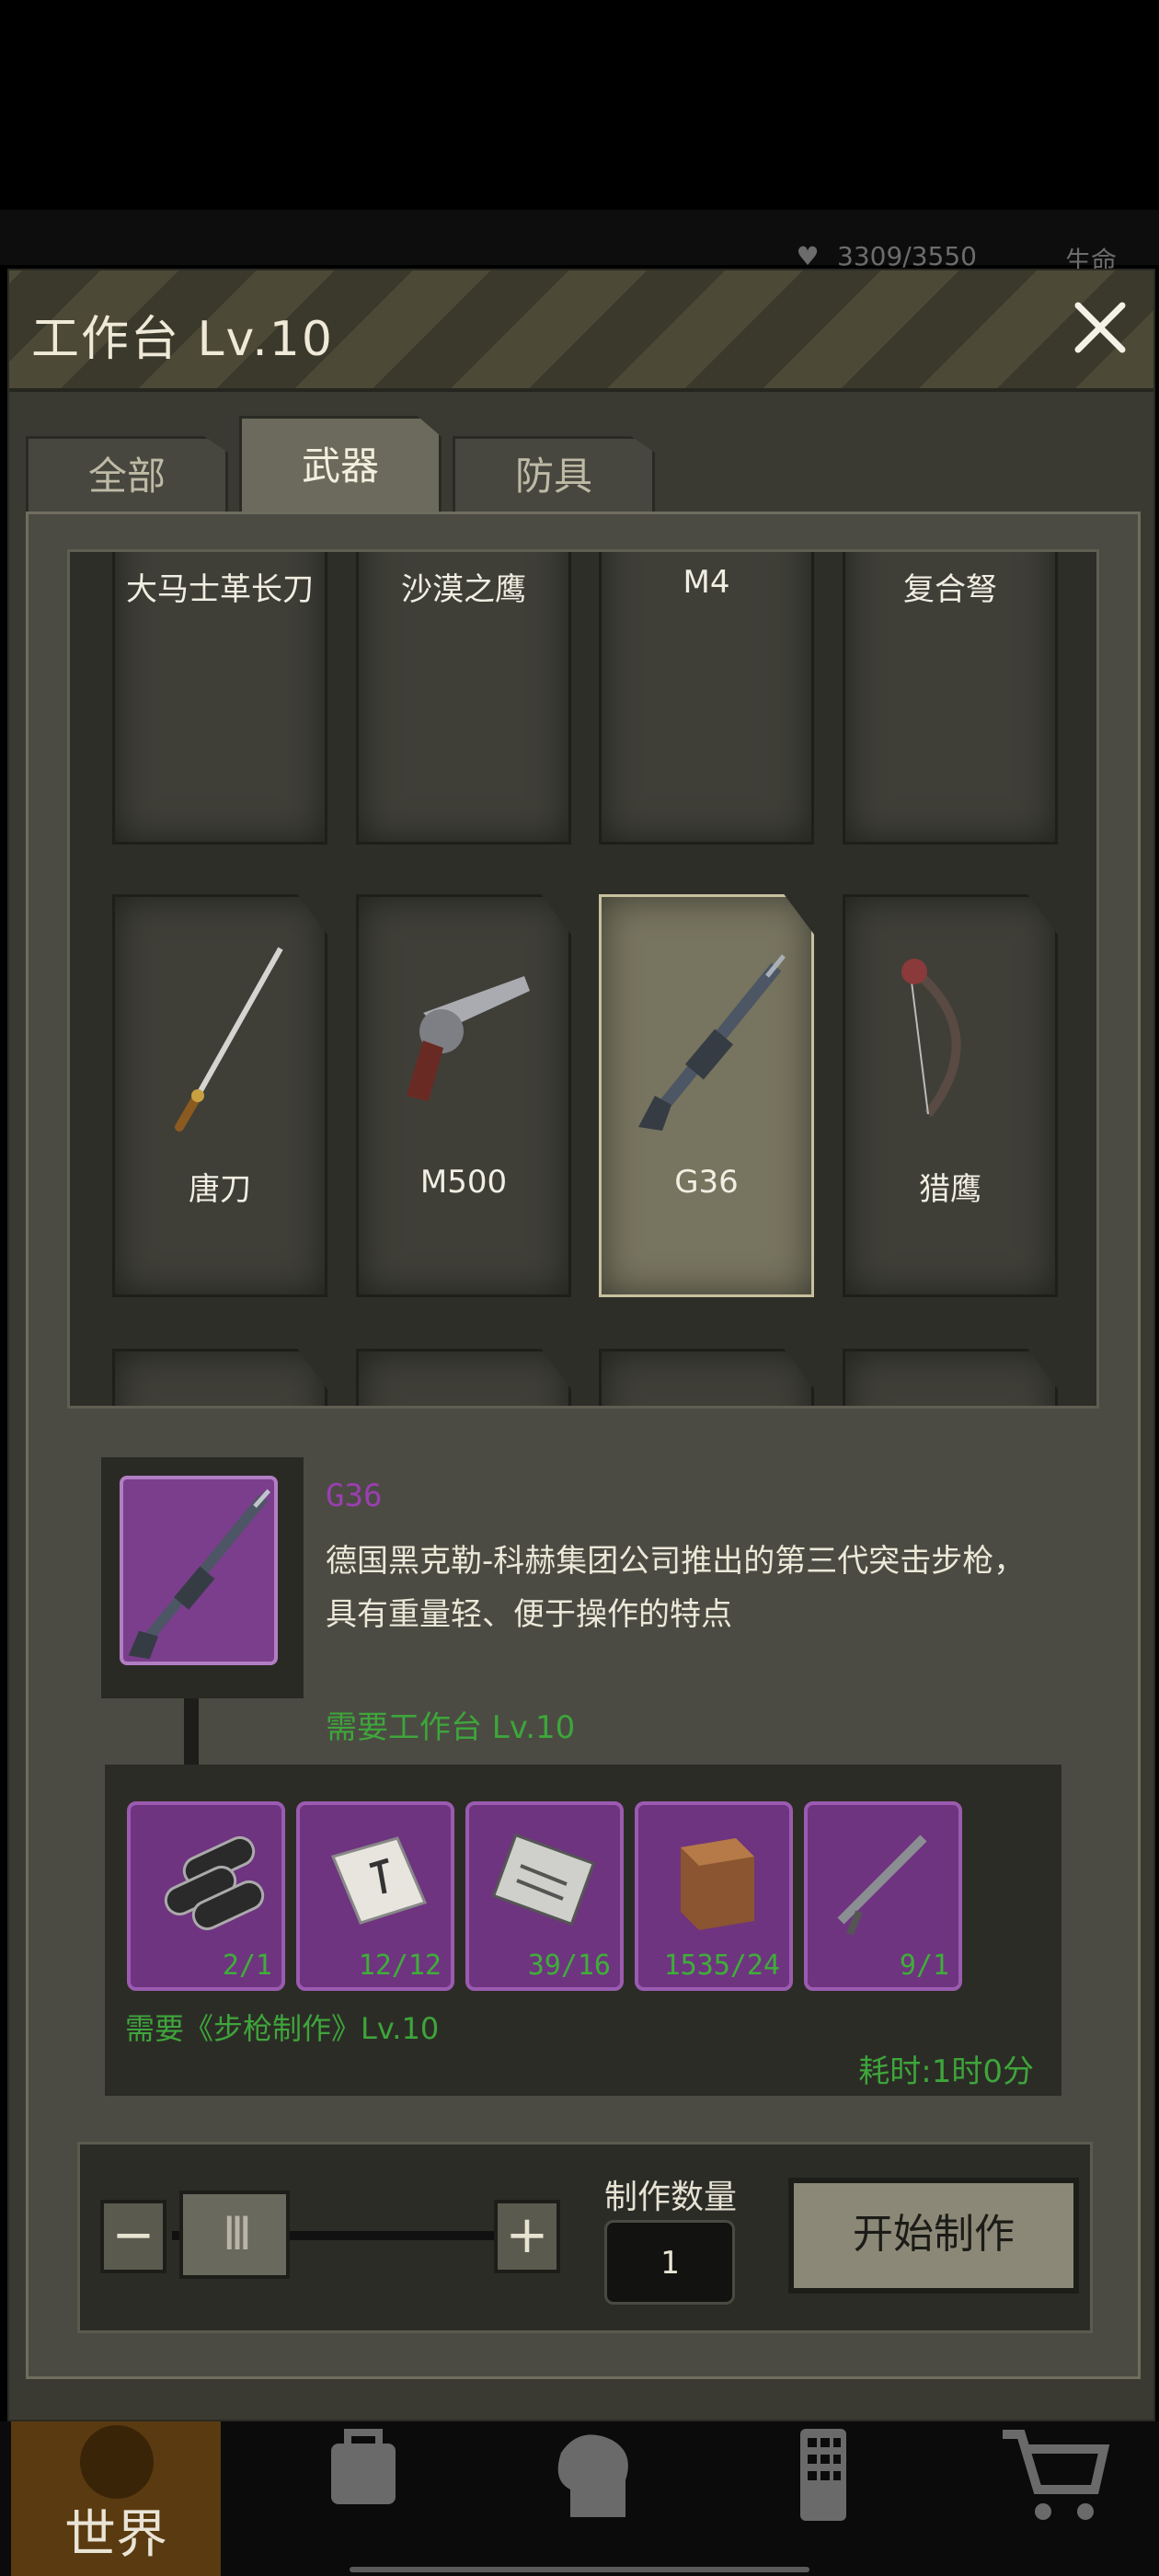 This screenshot has width=1159, height=2576. What do you see at coordinates (933, 2236) in the screenshot?
I see `start-crafting-button: 开始制作` at bounding box center [933, 2236].